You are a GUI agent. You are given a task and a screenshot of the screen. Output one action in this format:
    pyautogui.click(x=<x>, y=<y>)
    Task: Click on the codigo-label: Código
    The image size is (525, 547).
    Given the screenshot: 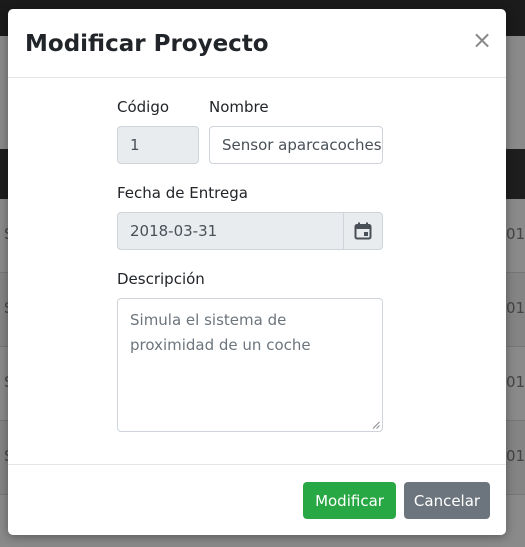 What is the action you would take?
    pyautogui.click(x=143, y=107)
    